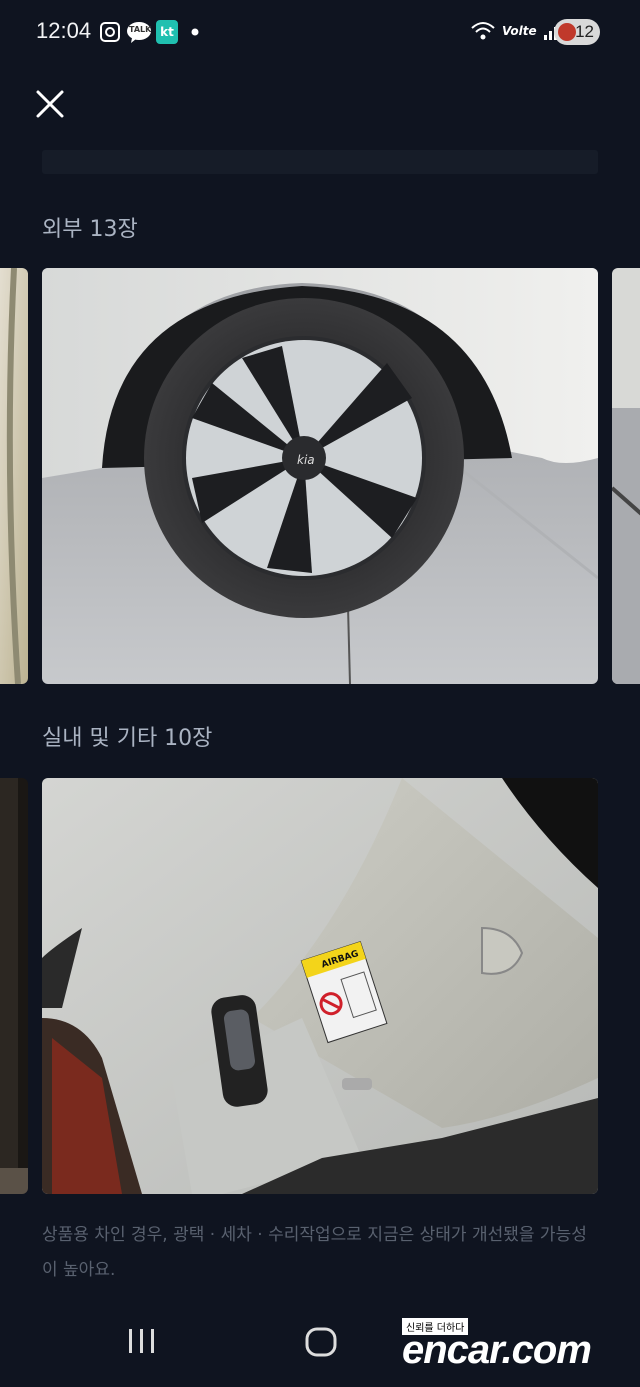 The width and height of the screenshot is (640, 1387). I want to click on svg-text: kia, so click(306, 460).